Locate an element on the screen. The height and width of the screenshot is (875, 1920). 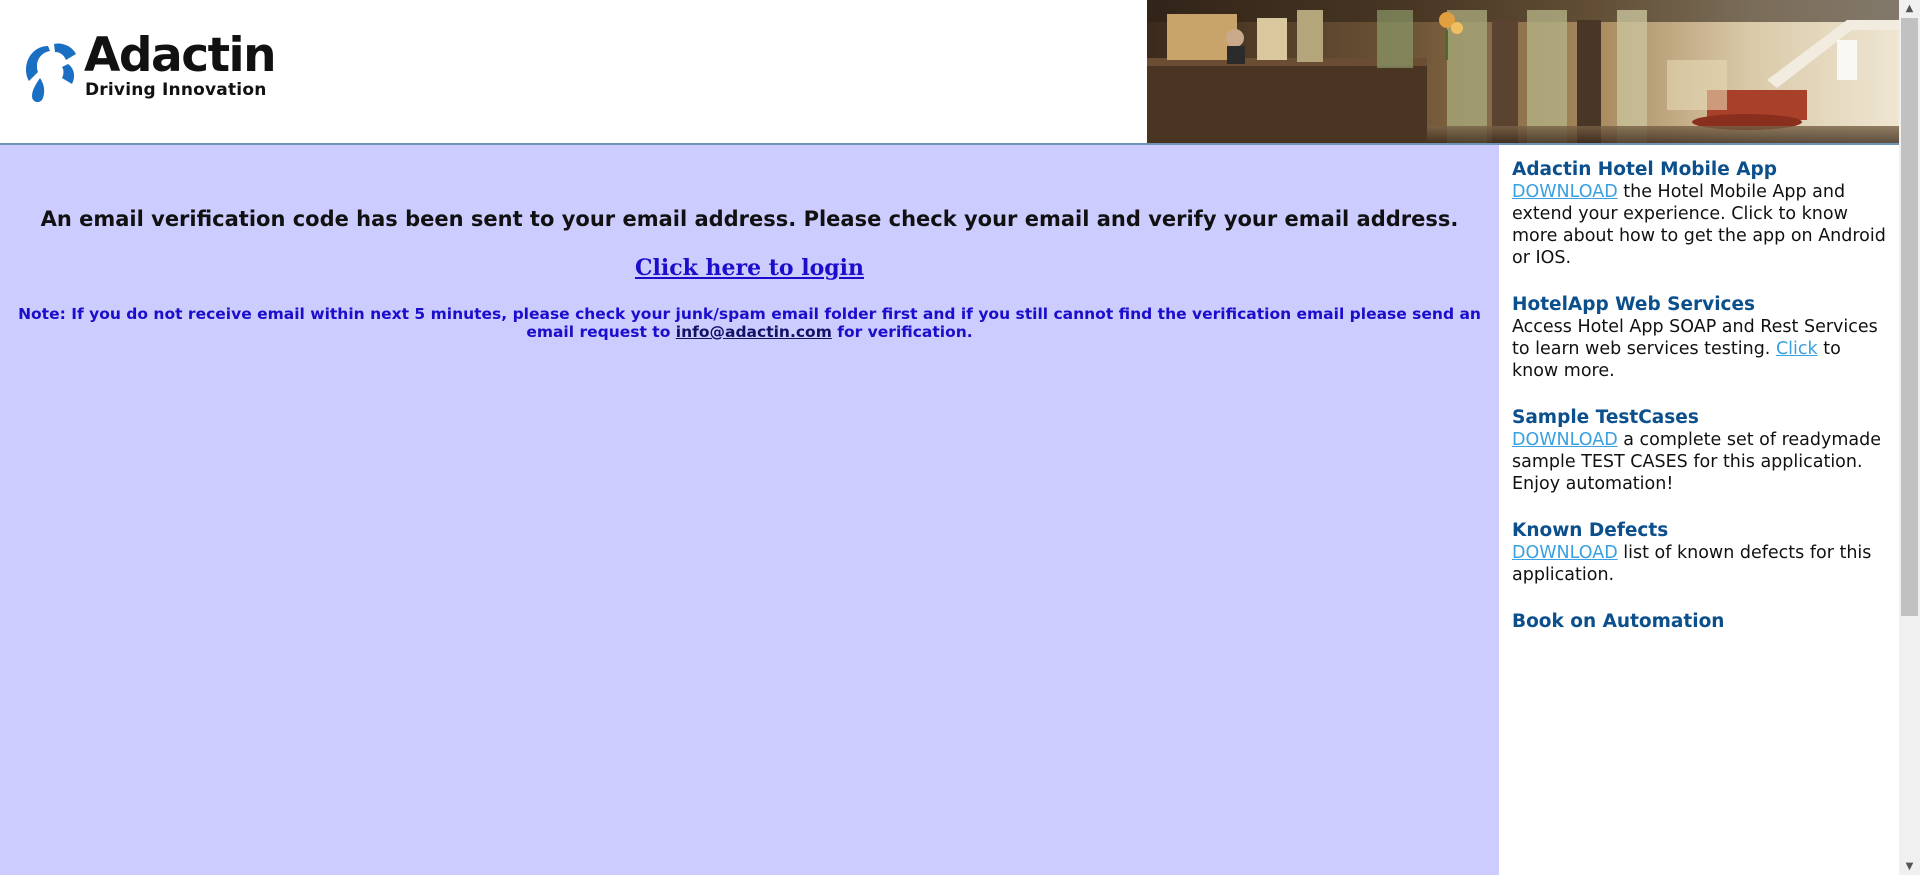
known-defects-title: Known Defects is located at coordinates (1590, 530).